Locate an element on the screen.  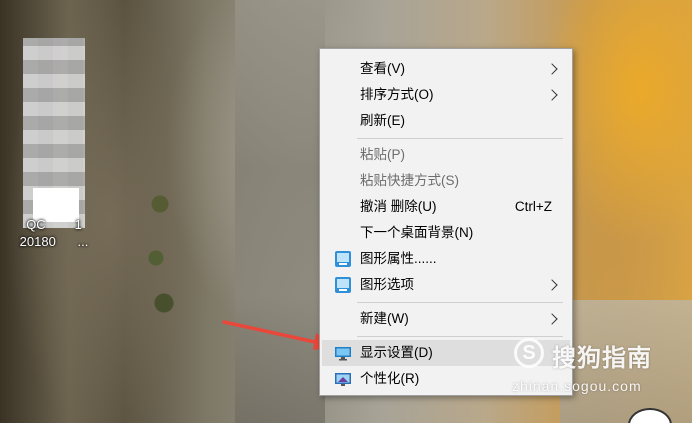
blurred-app-icon is located at coordinates (54, 133).